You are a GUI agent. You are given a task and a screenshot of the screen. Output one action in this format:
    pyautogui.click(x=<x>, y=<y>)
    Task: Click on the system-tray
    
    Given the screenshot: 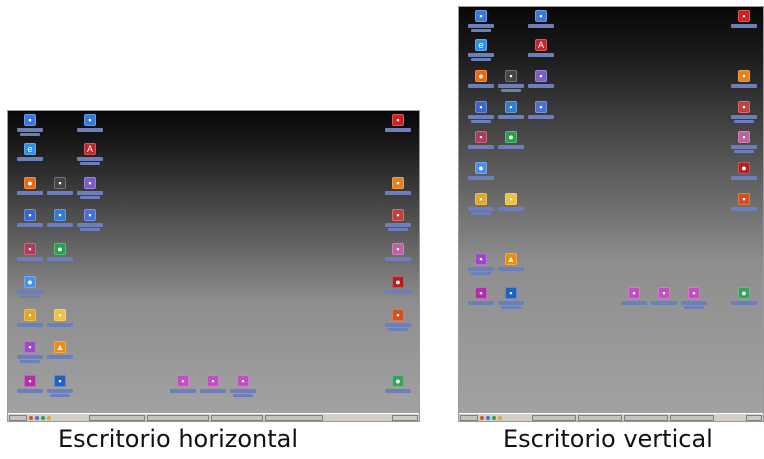 What is the action you would take?
    pyautogui.click(x=405, y=417)
    